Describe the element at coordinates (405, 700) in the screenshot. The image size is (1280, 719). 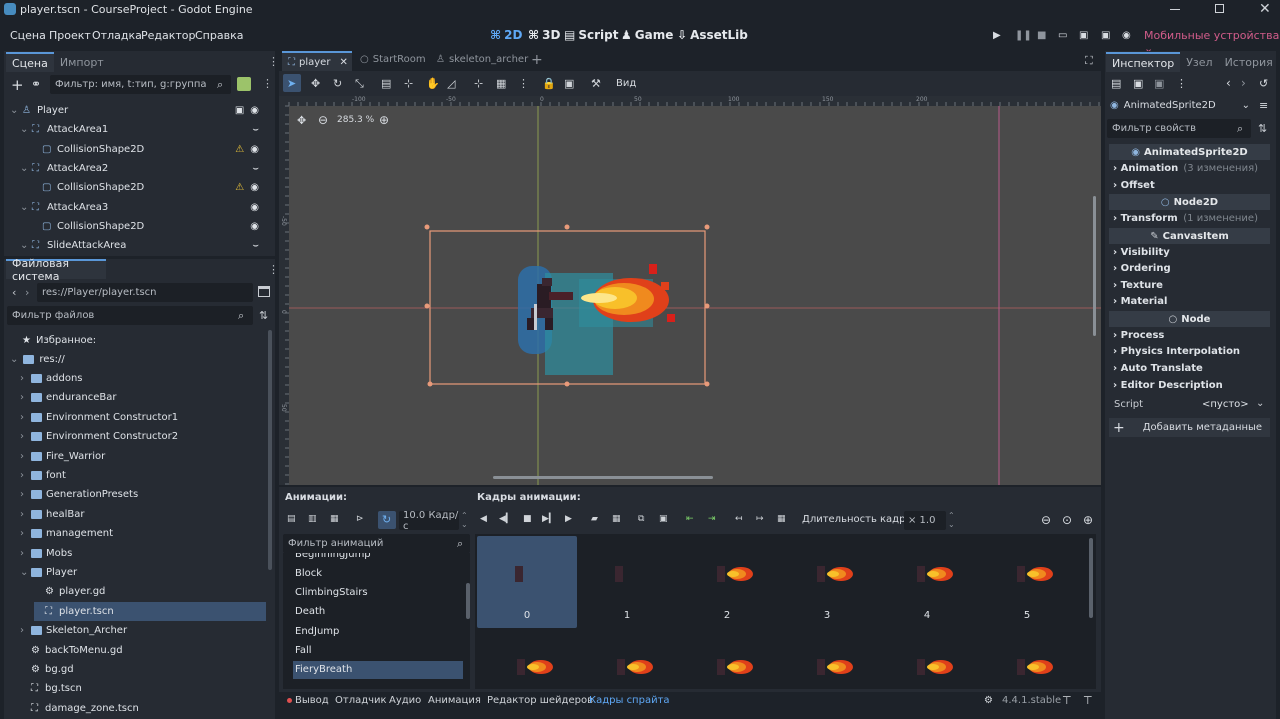
I see `tab-audio: Аудио` at that location.